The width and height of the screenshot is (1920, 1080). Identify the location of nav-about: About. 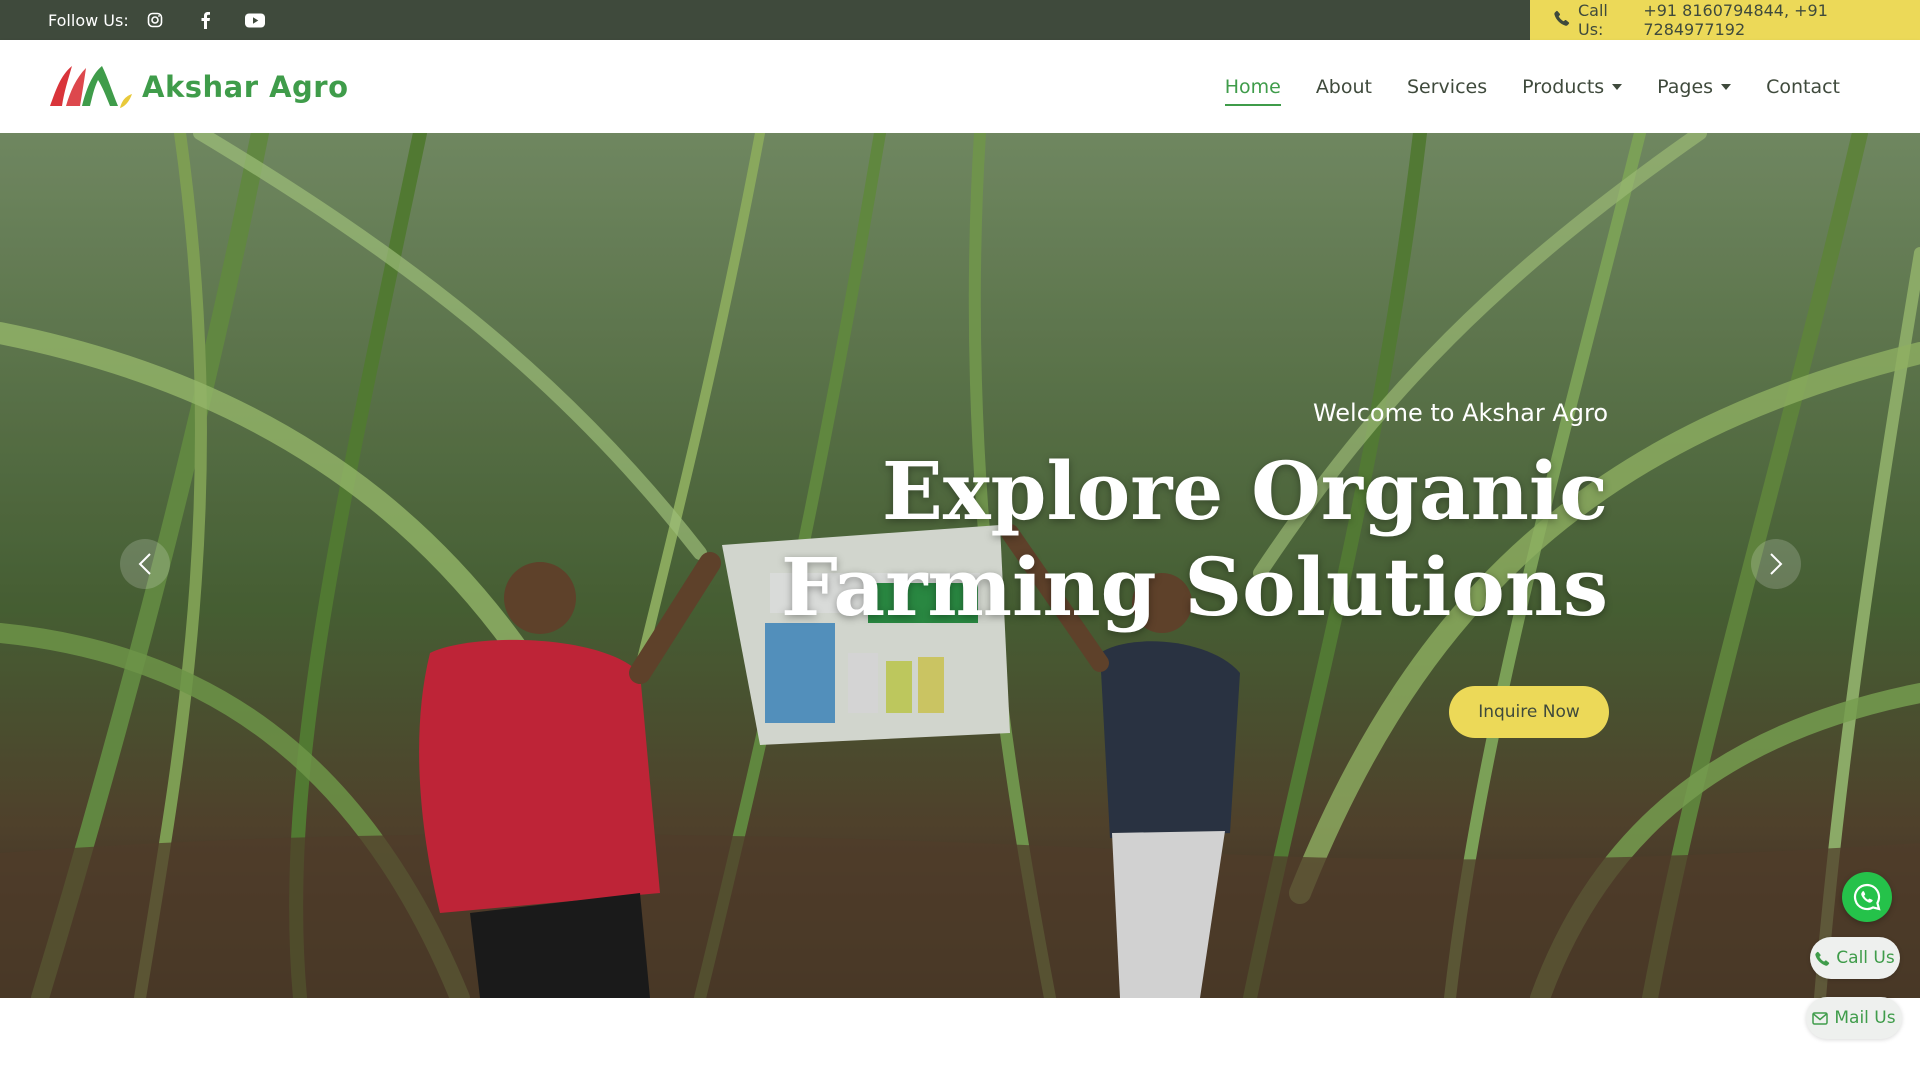
(1344, 87).